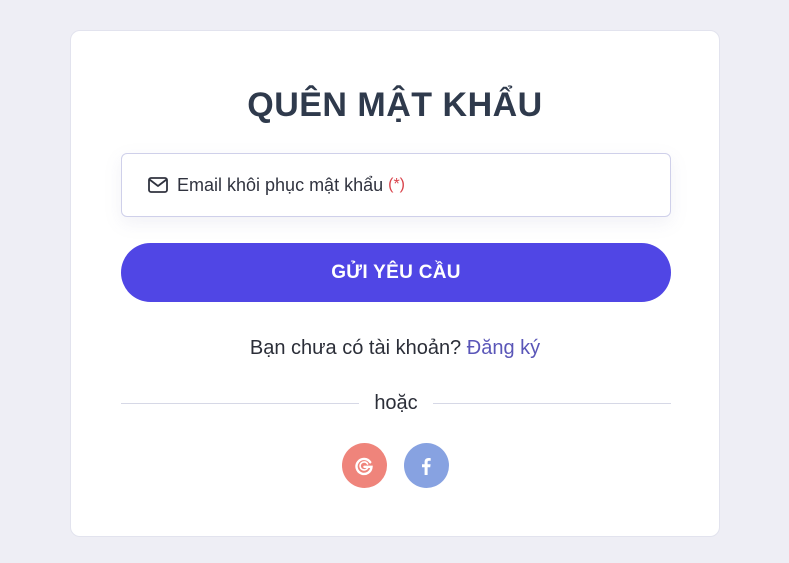 The image size is (789, 563). Describe the element at coordinates (355, 348) in the screenshot. I see `signup-prompt: Bạn chưa có tài khoản?` at that location.